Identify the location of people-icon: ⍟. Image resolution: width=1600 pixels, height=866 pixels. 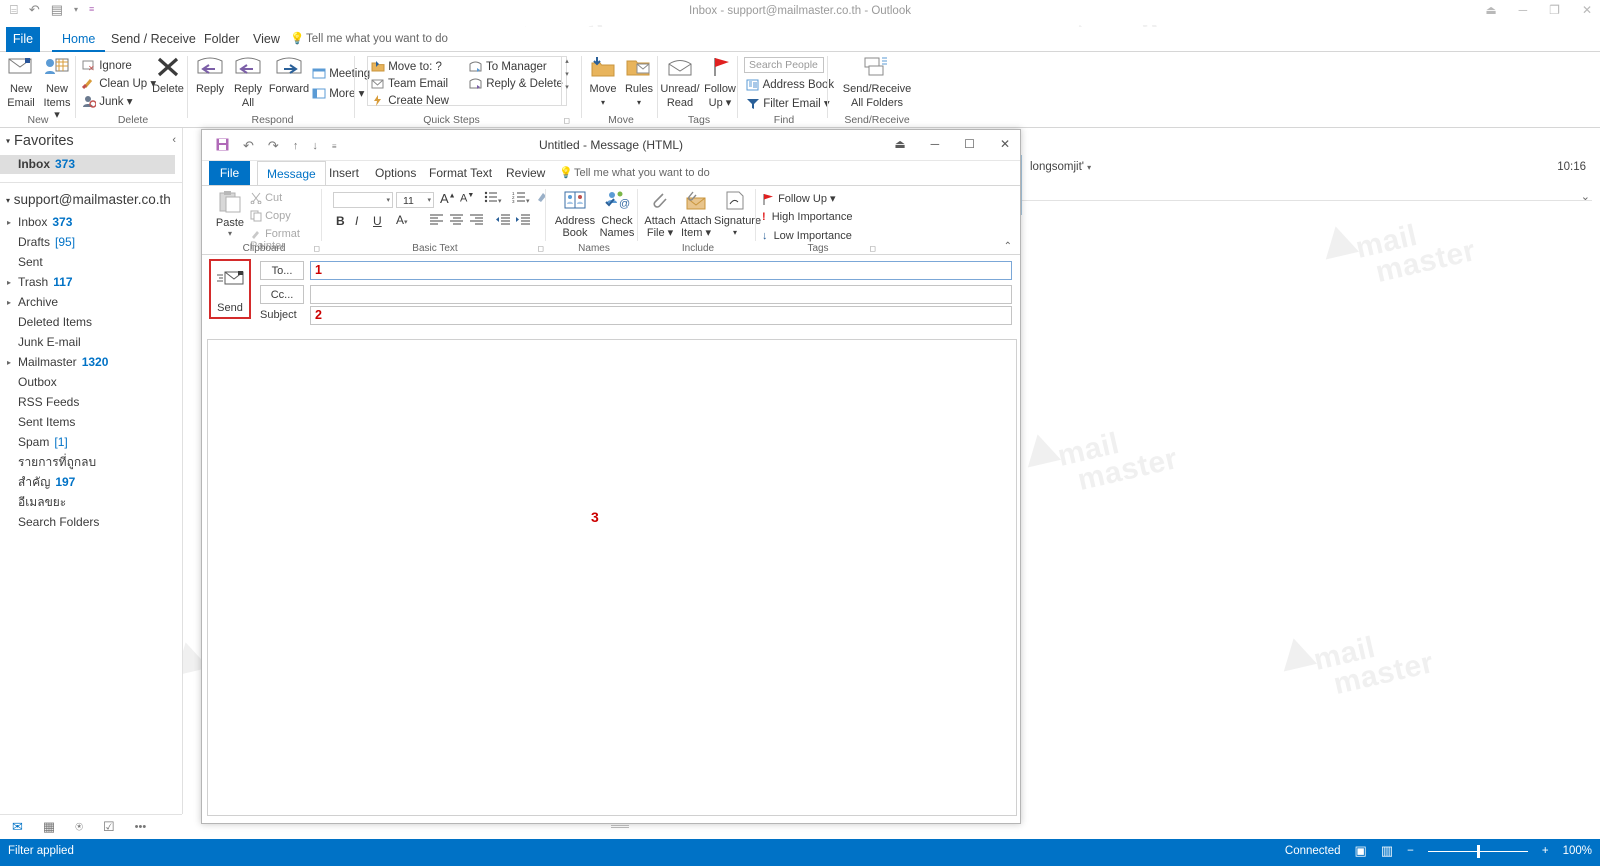
(79, 827).